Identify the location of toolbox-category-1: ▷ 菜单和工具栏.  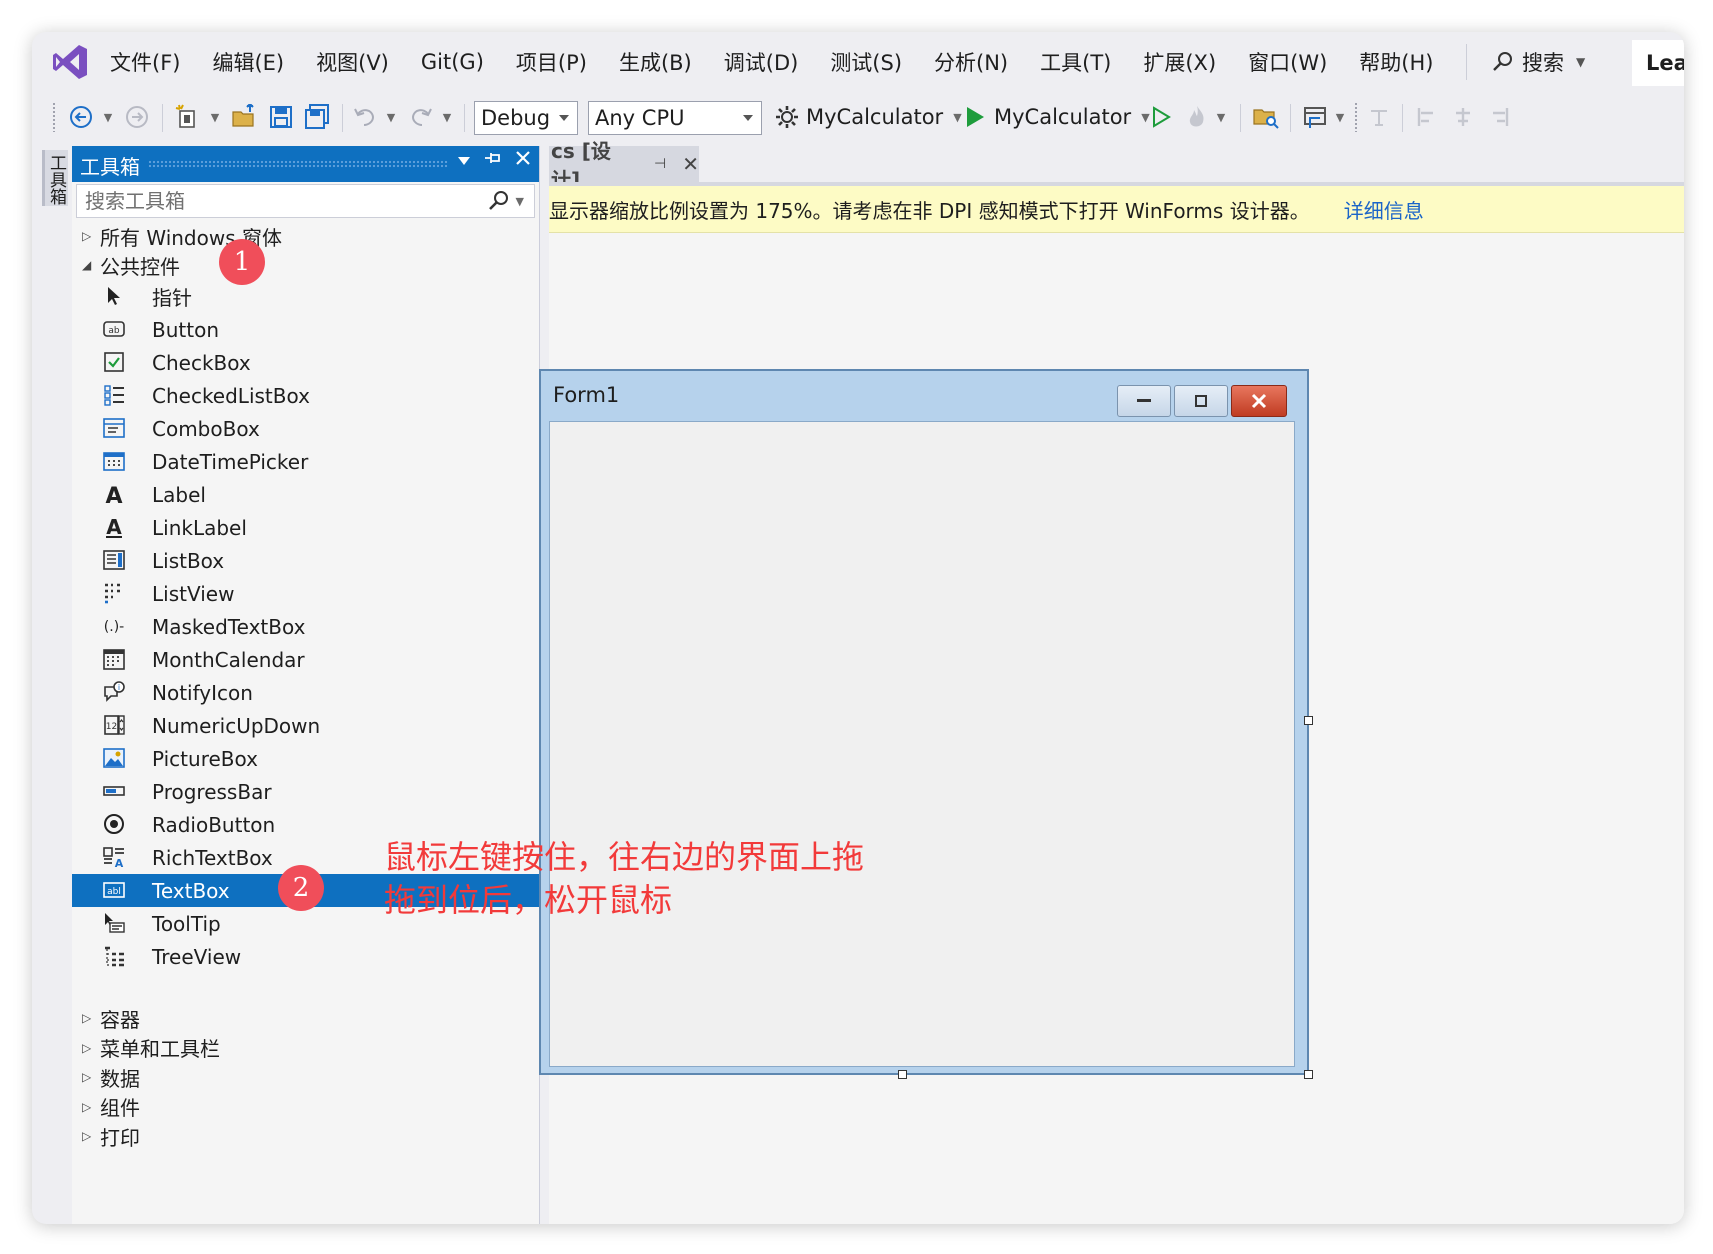
(151, 1048).